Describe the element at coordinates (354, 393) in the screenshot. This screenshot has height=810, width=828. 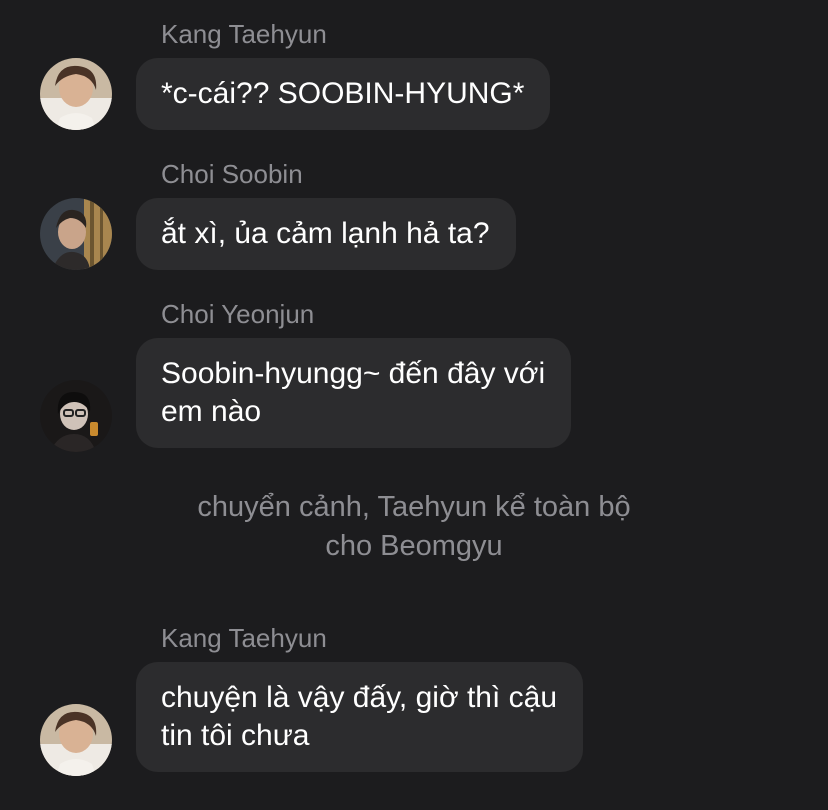
I see `message-bubble: Soobin-hyungg~ đến đây với em nào` at that location.